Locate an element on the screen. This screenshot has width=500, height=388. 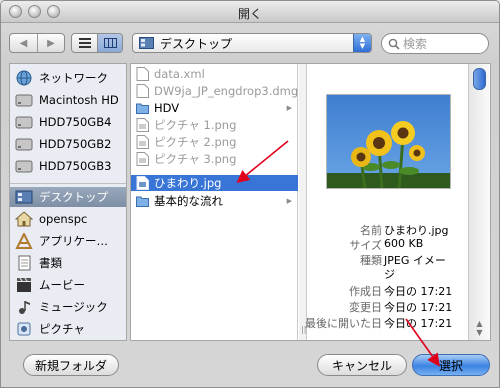
sidebar-item-movies: ムービー is located at coordinates (68, 285).